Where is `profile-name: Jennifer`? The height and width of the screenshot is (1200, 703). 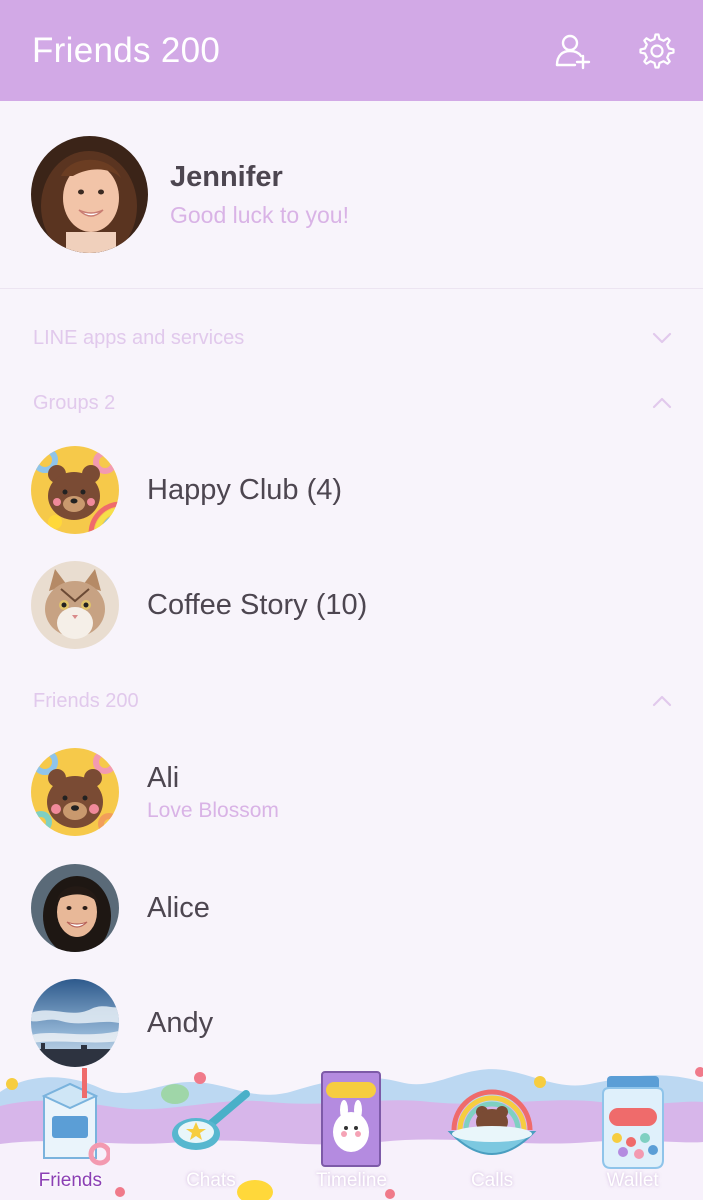
profile-name: Jennifer is located at coordinates (226, 176).